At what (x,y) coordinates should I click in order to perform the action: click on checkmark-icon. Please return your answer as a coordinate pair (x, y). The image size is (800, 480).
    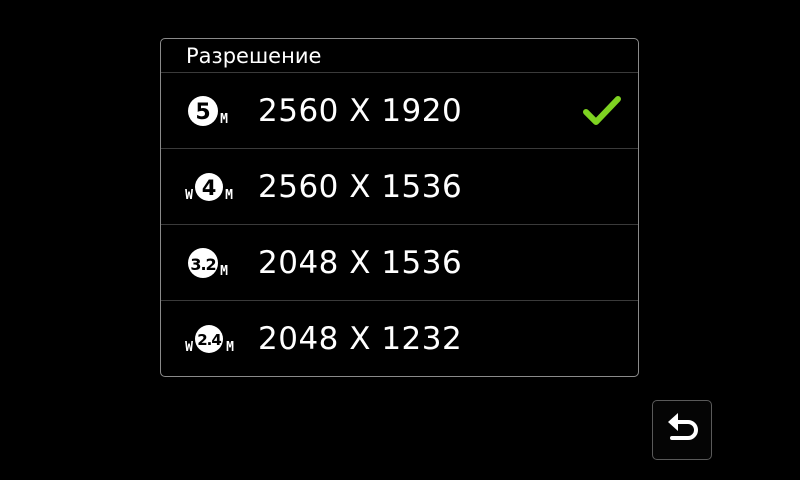
    Looking at the image, I should click on (602, 110).